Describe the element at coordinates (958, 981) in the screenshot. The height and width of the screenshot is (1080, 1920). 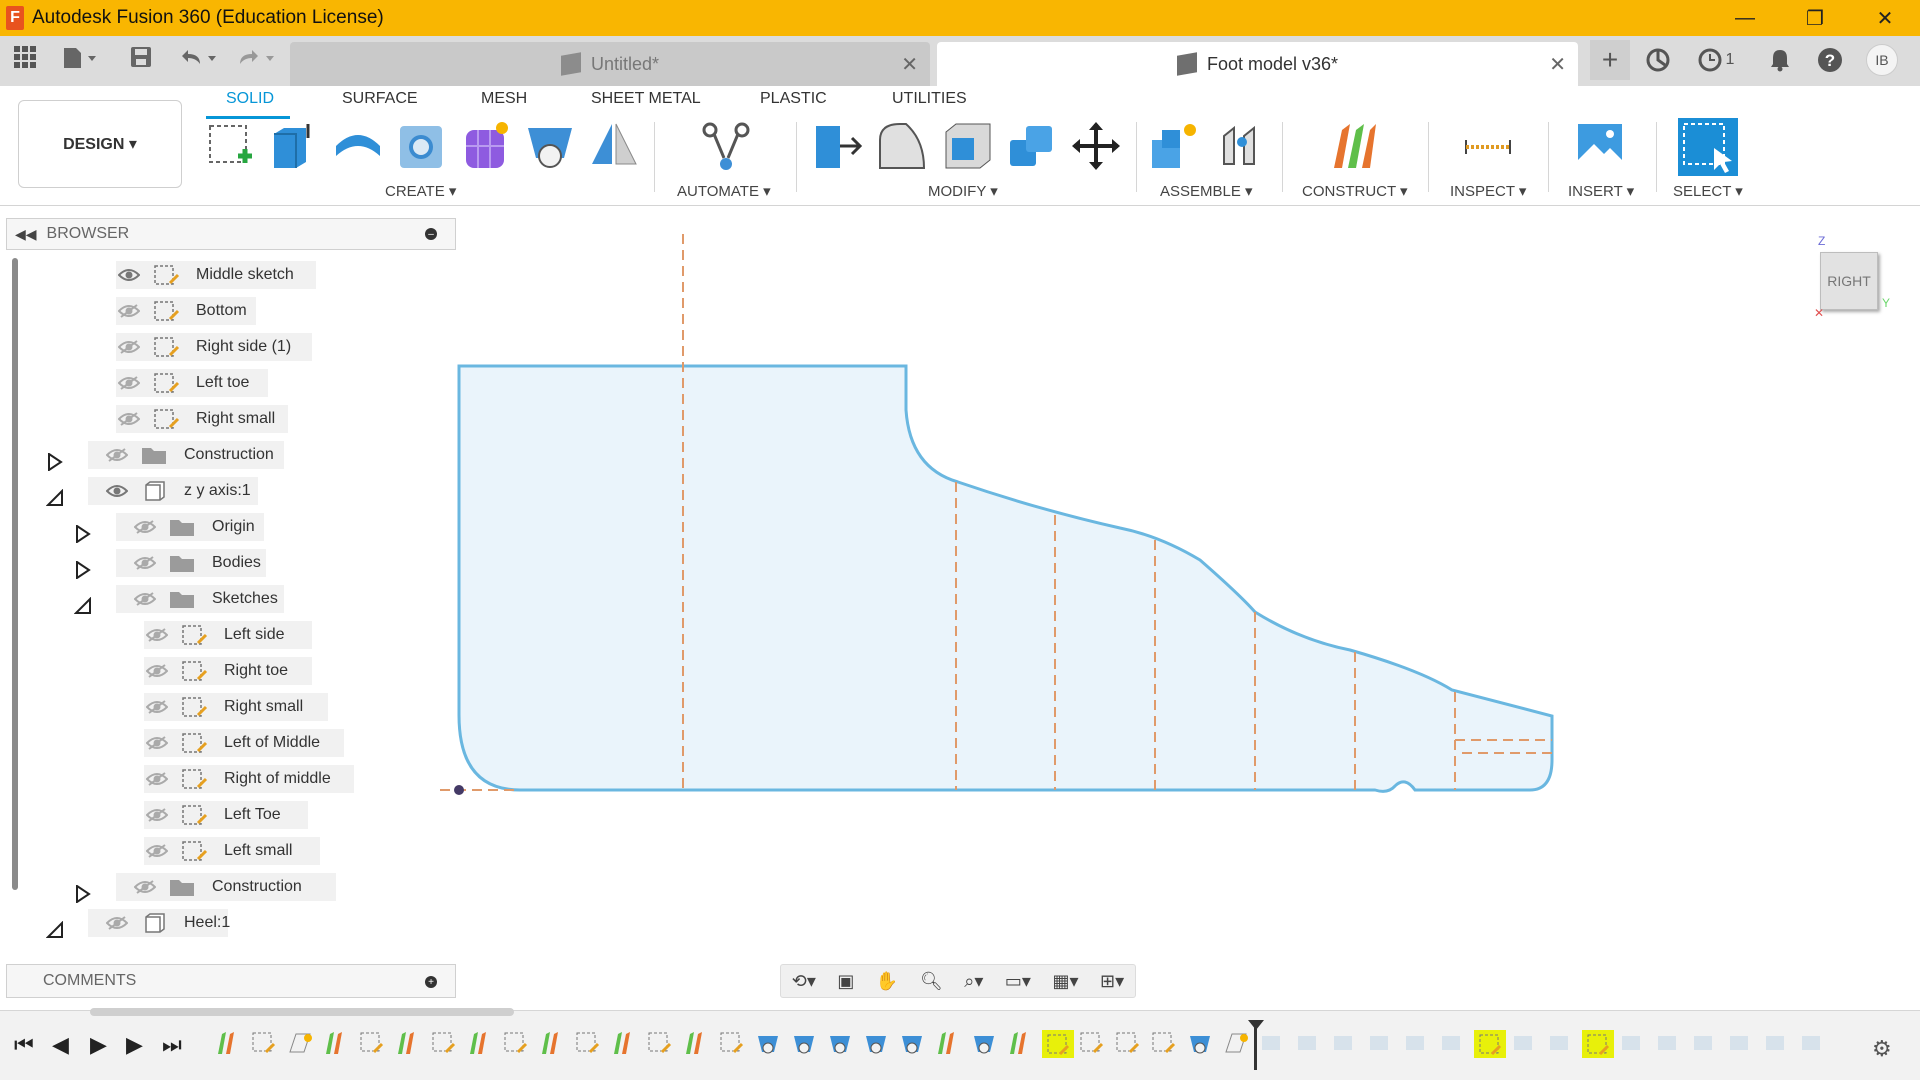
I see `navigation-bar: ⟲▾ ▣ ✋ 🔍︎ ⌕▾ ▭▾ ▦▾ ⊞▾` at that location.